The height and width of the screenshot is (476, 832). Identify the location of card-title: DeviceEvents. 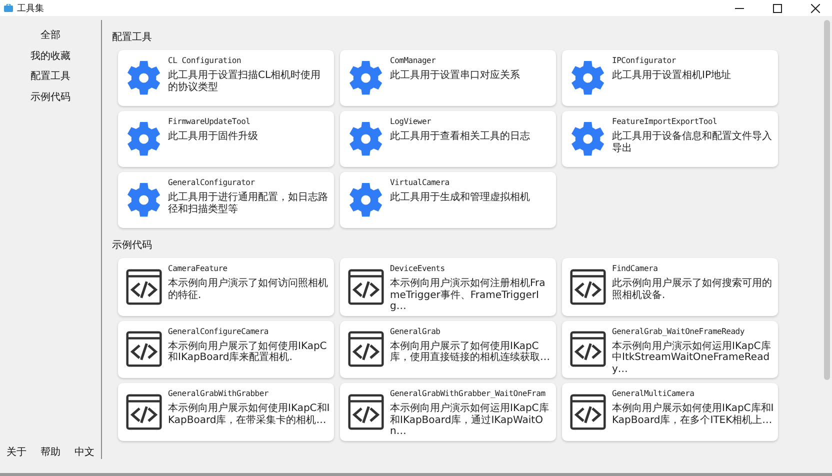
(418, 268).